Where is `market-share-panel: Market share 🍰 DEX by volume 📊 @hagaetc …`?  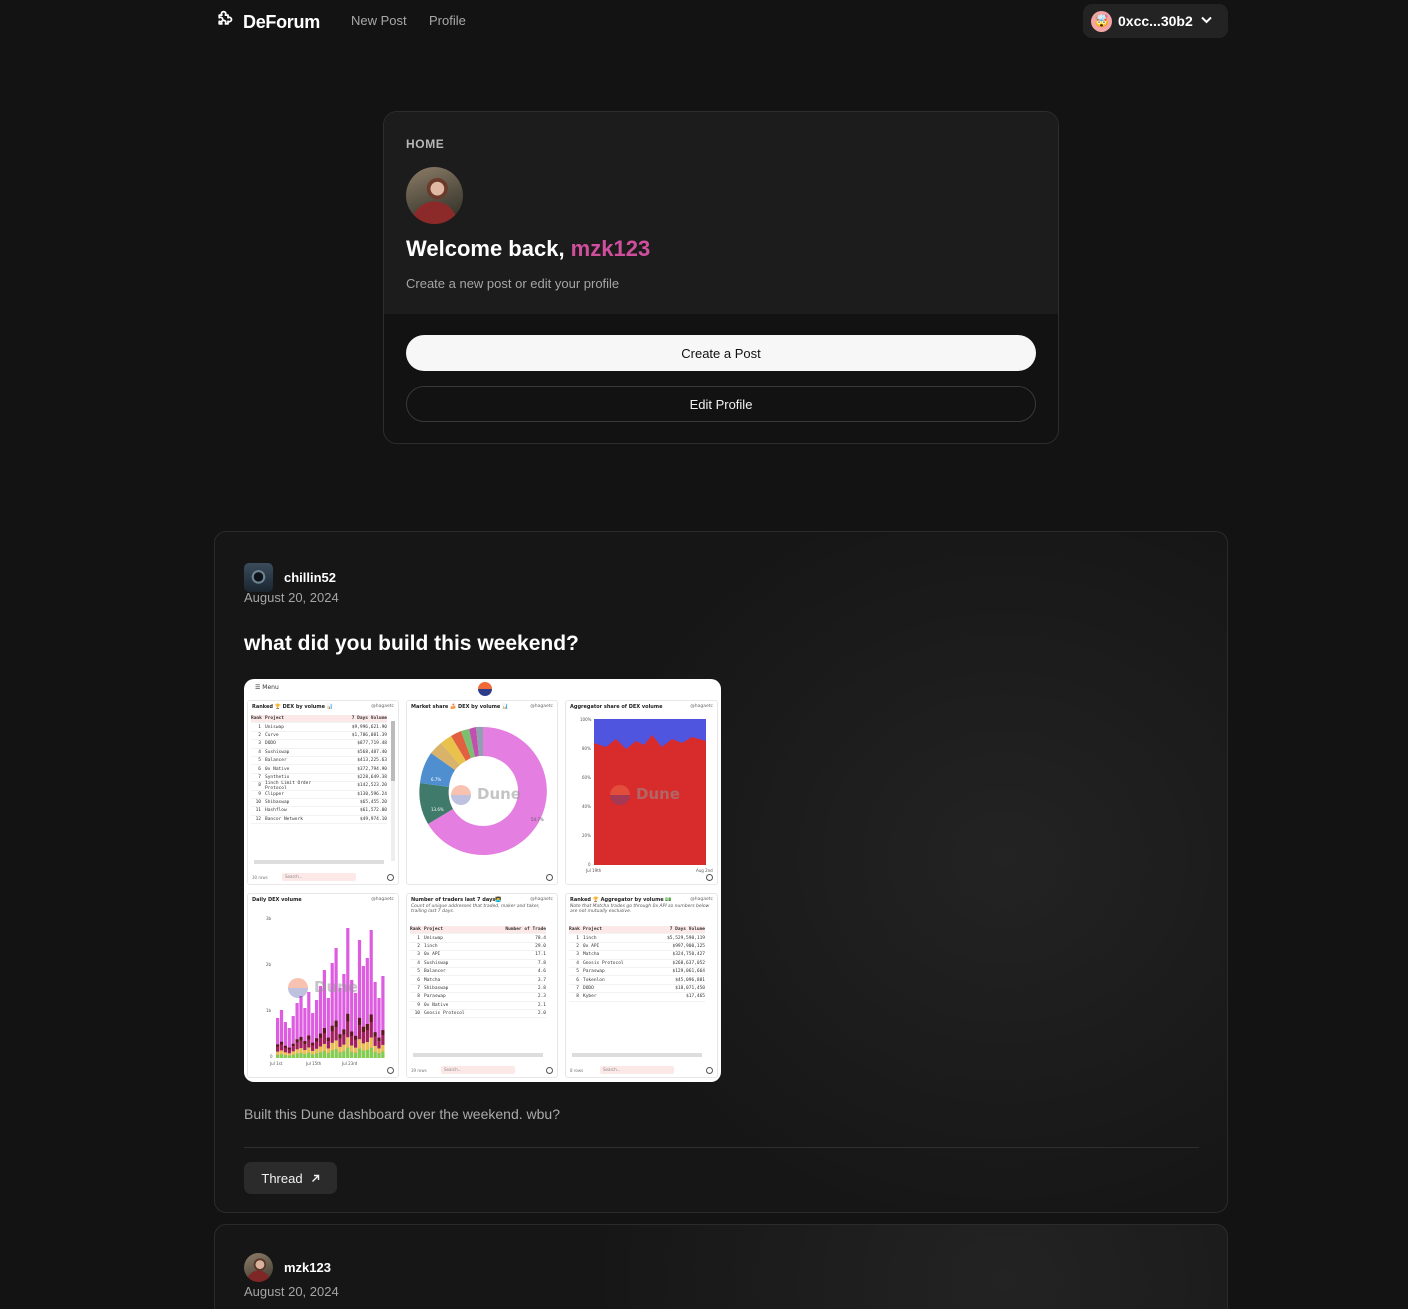
market-share-panel: Market share 🍰 DEX by volume 📊 @hagaetc … is located at coordinates (482, 792).